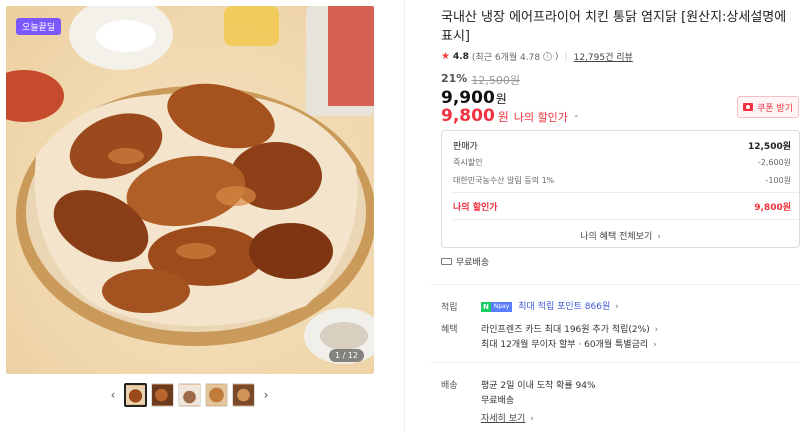  What do you see at coordinates (622, 180) in the screenshot?
I see `price-breakdown-row: 대한민국농수산 알림 등의 1% -100원` at bounding box center [622, 180].